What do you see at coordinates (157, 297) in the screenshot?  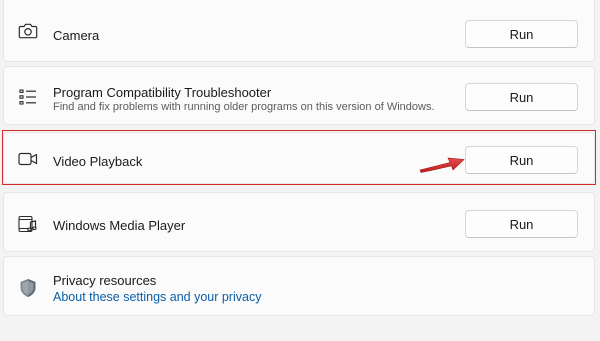 I see `privacy-settings-link: About these settings and your privacy` at bounding box center [157, 297].